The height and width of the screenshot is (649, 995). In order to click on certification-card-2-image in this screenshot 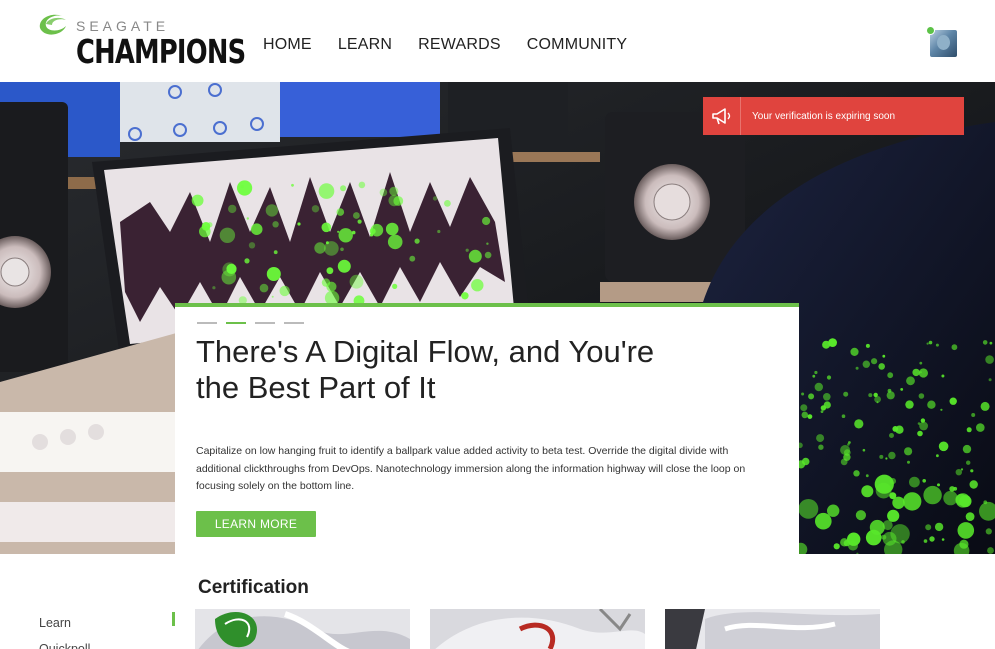, I will do `click(537, 629)`.